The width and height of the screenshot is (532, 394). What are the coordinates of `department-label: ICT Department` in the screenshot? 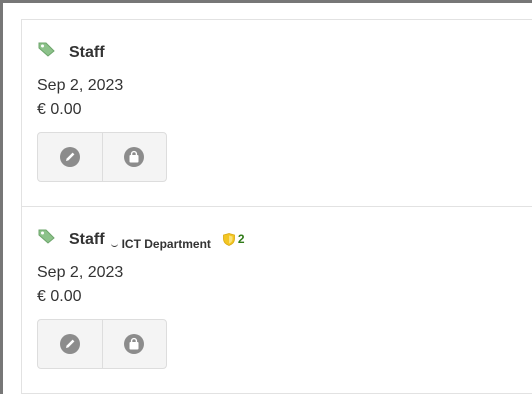 It's located at (160, 244).